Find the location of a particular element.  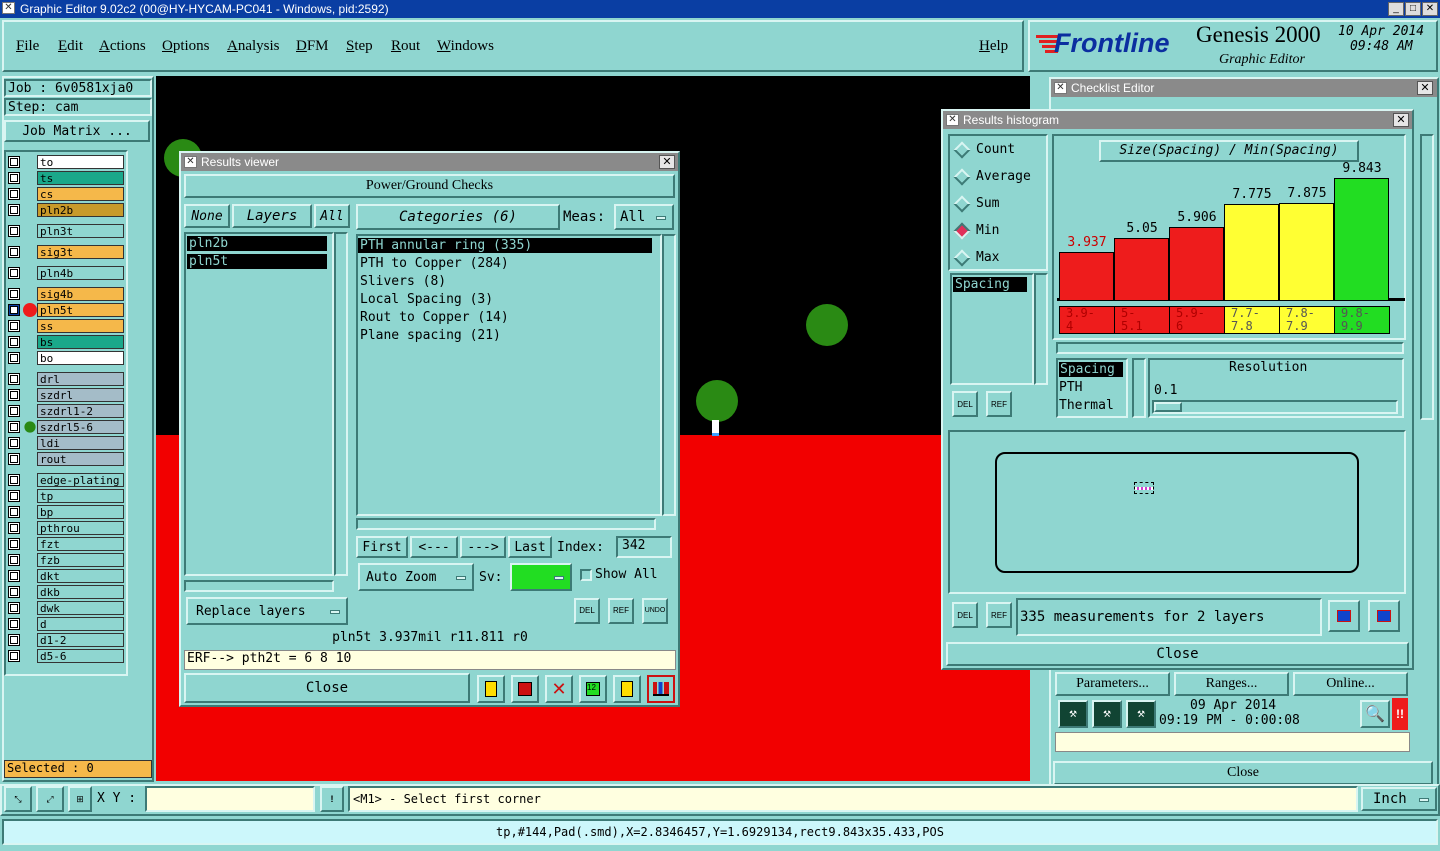

layer-row: d1-2 is located at coordinates (66, 639).